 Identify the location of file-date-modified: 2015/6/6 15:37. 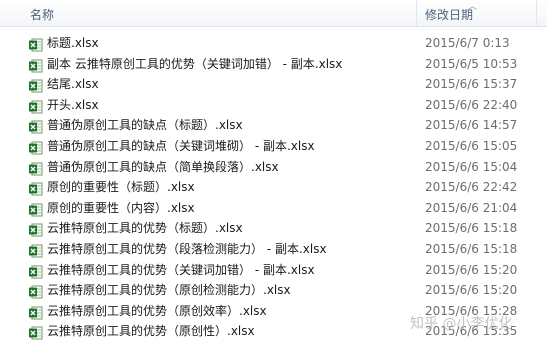
(471, 84).